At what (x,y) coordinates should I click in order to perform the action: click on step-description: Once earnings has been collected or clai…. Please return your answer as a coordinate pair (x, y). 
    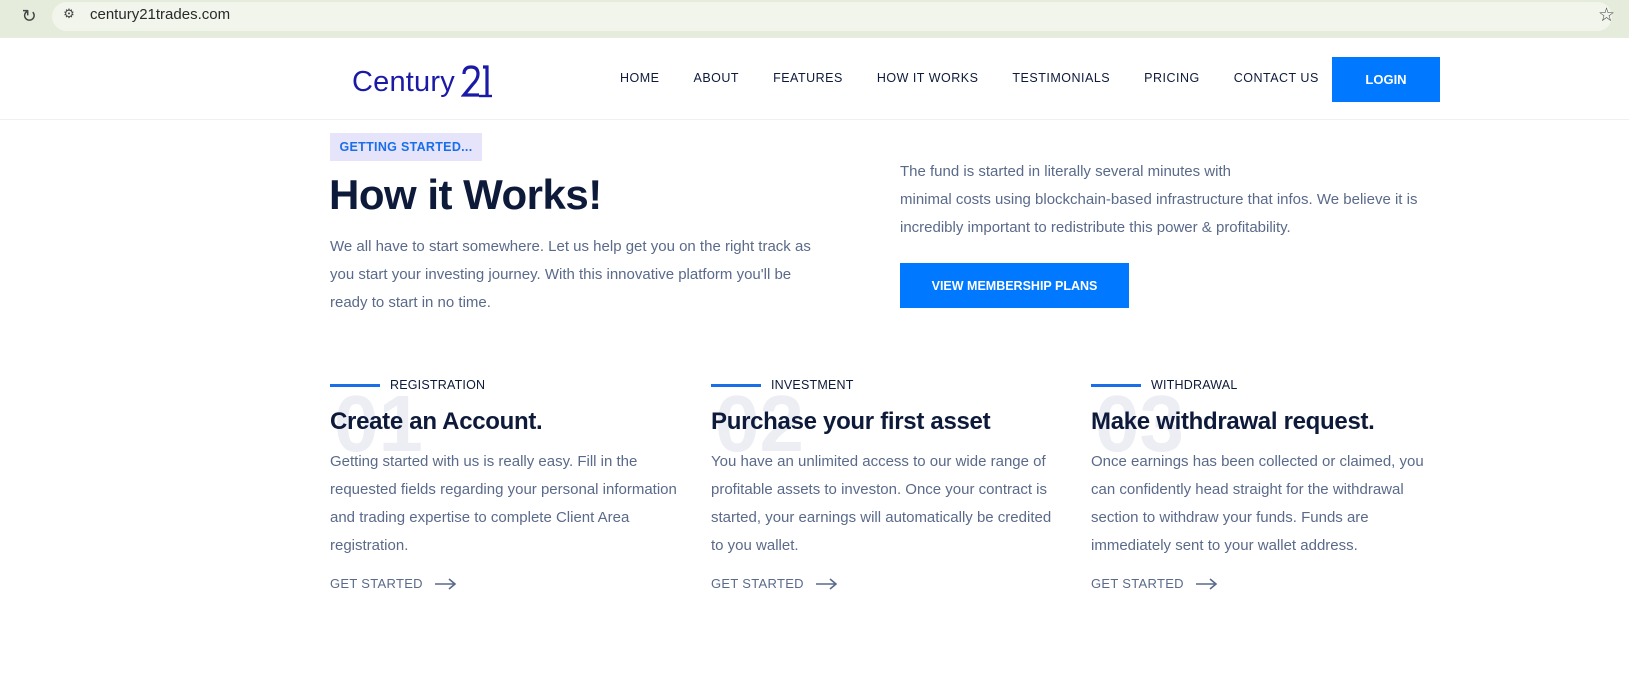
    Looking at the image, I should click on (1257, 503).